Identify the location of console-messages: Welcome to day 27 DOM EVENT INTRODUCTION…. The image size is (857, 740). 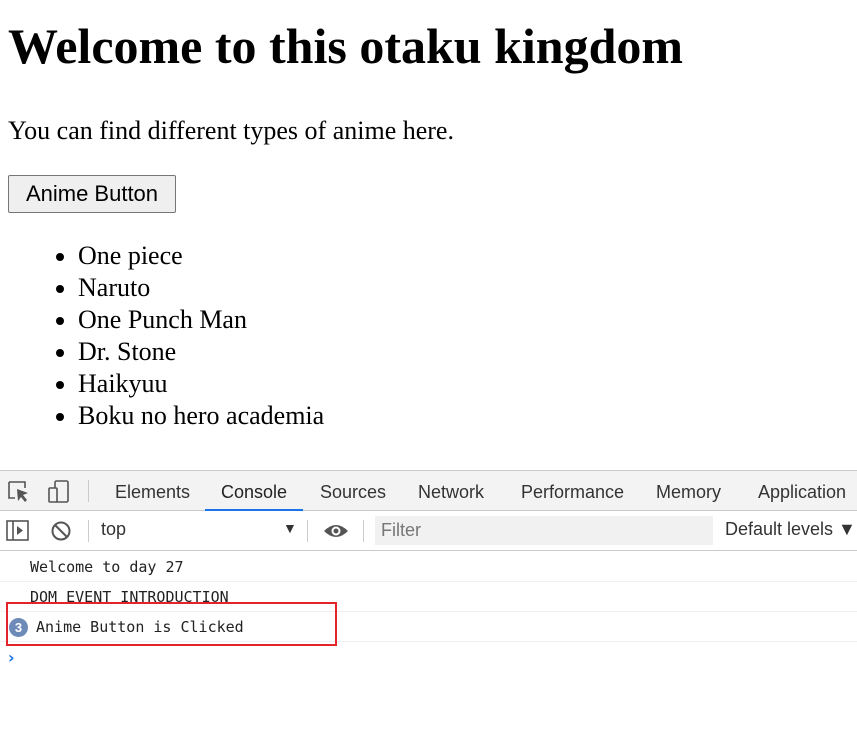
(428, 597).